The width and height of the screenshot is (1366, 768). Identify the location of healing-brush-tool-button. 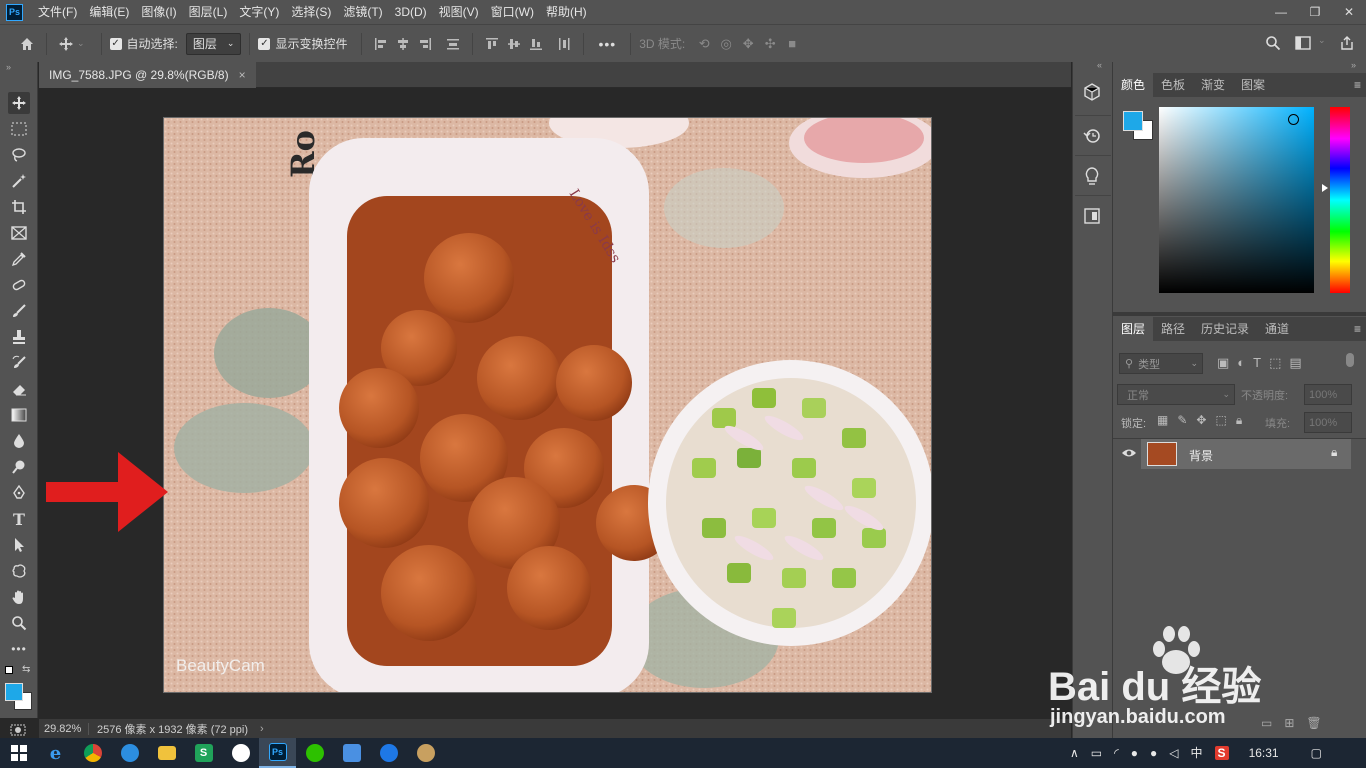
(19, 285).